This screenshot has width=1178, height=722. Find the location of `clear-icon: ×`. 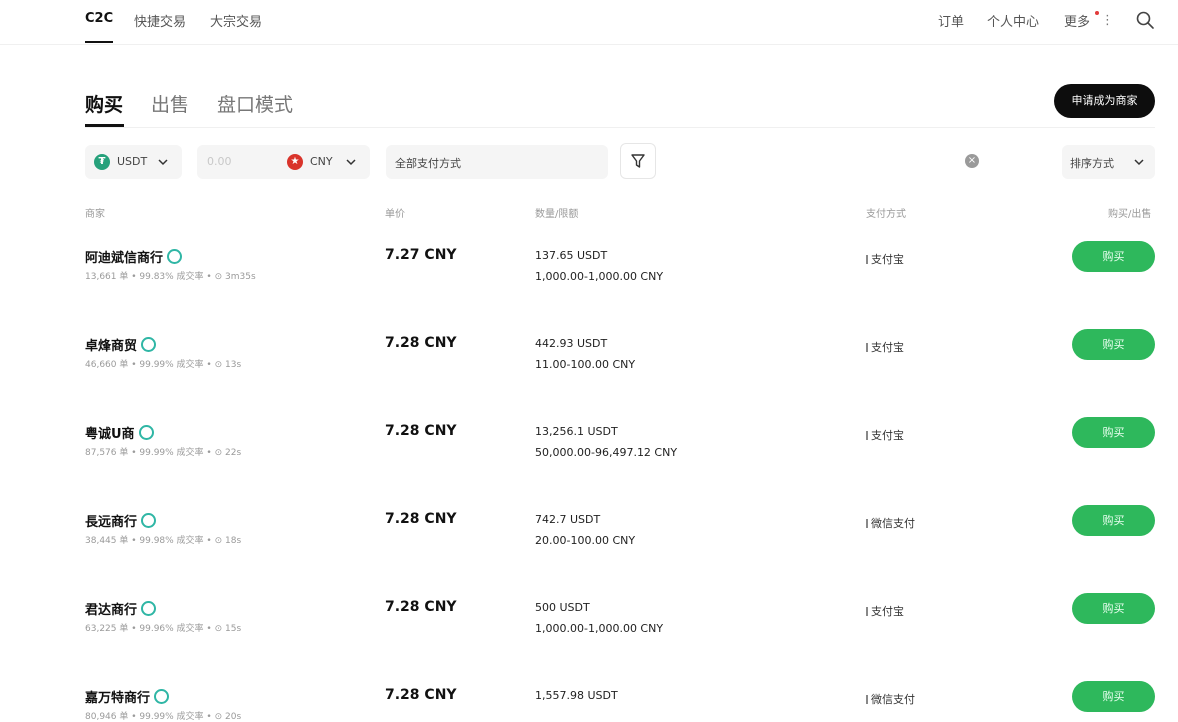

clear-icon: × is located at coordinates (972, 161).